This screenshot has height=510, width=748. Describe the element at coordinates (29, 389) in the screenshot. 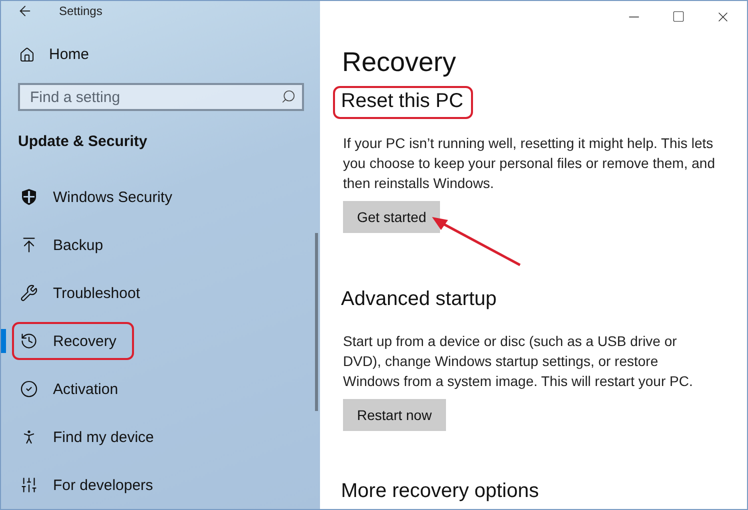

I see `check-circle-icon` at that location.